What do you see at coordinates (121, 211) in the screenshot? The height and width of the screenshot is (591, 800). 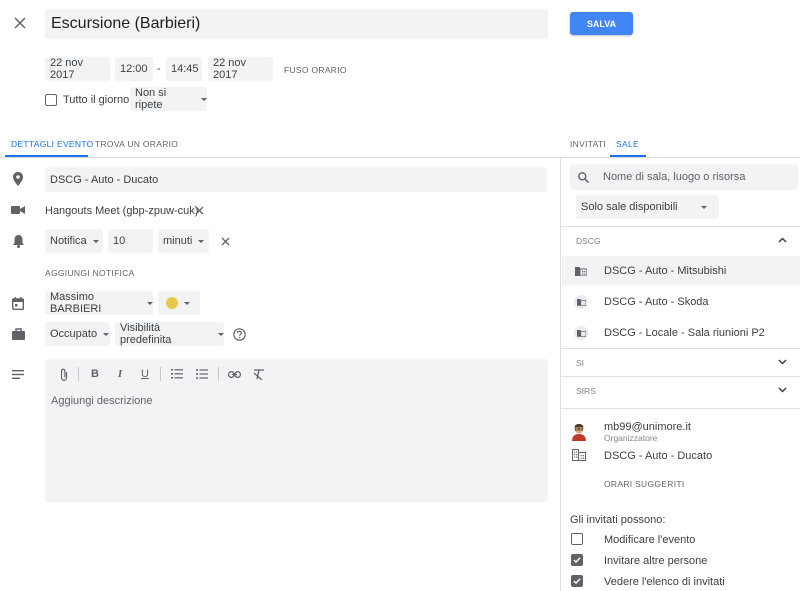 I see `conference-link: Hangouts Meet (gbp-zpuw-cuk)` at bounding box center [121, 211].